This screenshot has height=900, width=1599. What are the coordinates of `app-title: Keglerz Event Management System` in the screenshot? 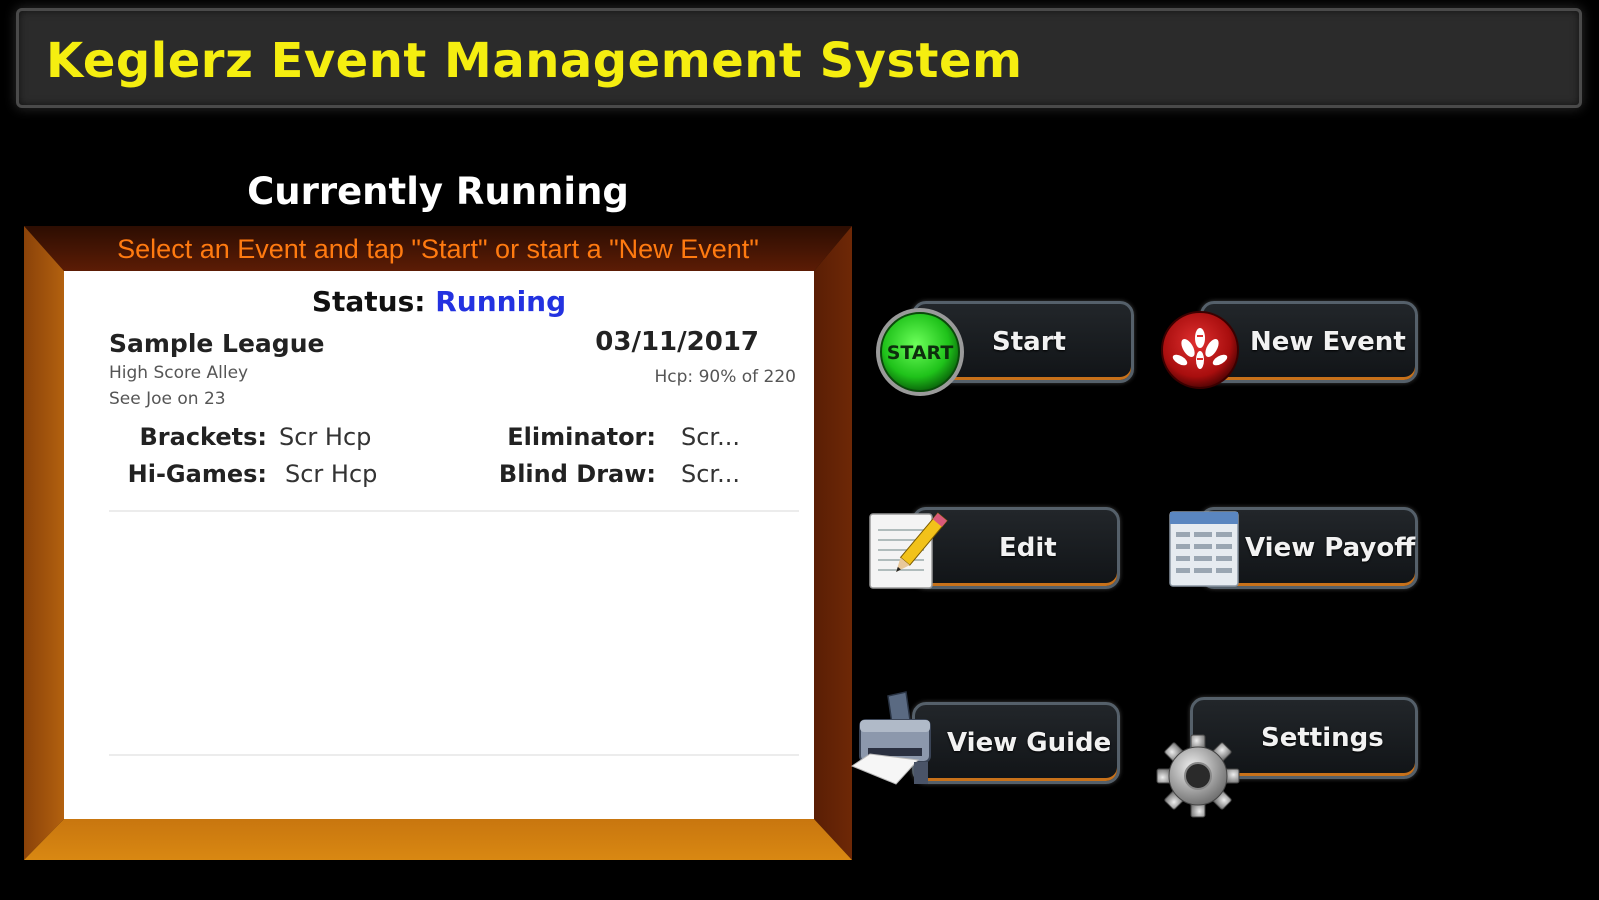 It's located at (534, 61).